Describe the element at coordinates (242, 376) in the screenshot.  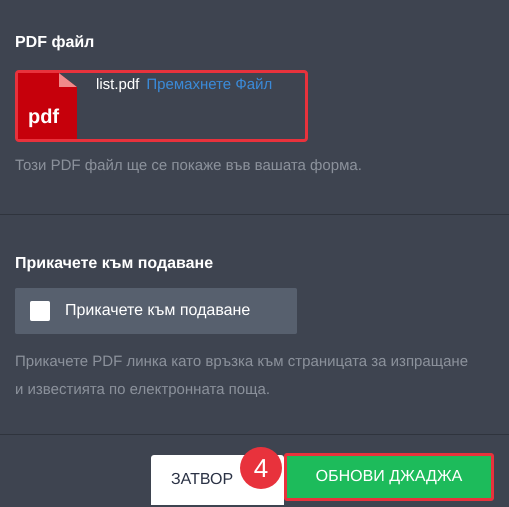
I see `help-text: Прикачете PDF линка като връзка към страницата за изпращане и известията по електронната поща.` at that location.